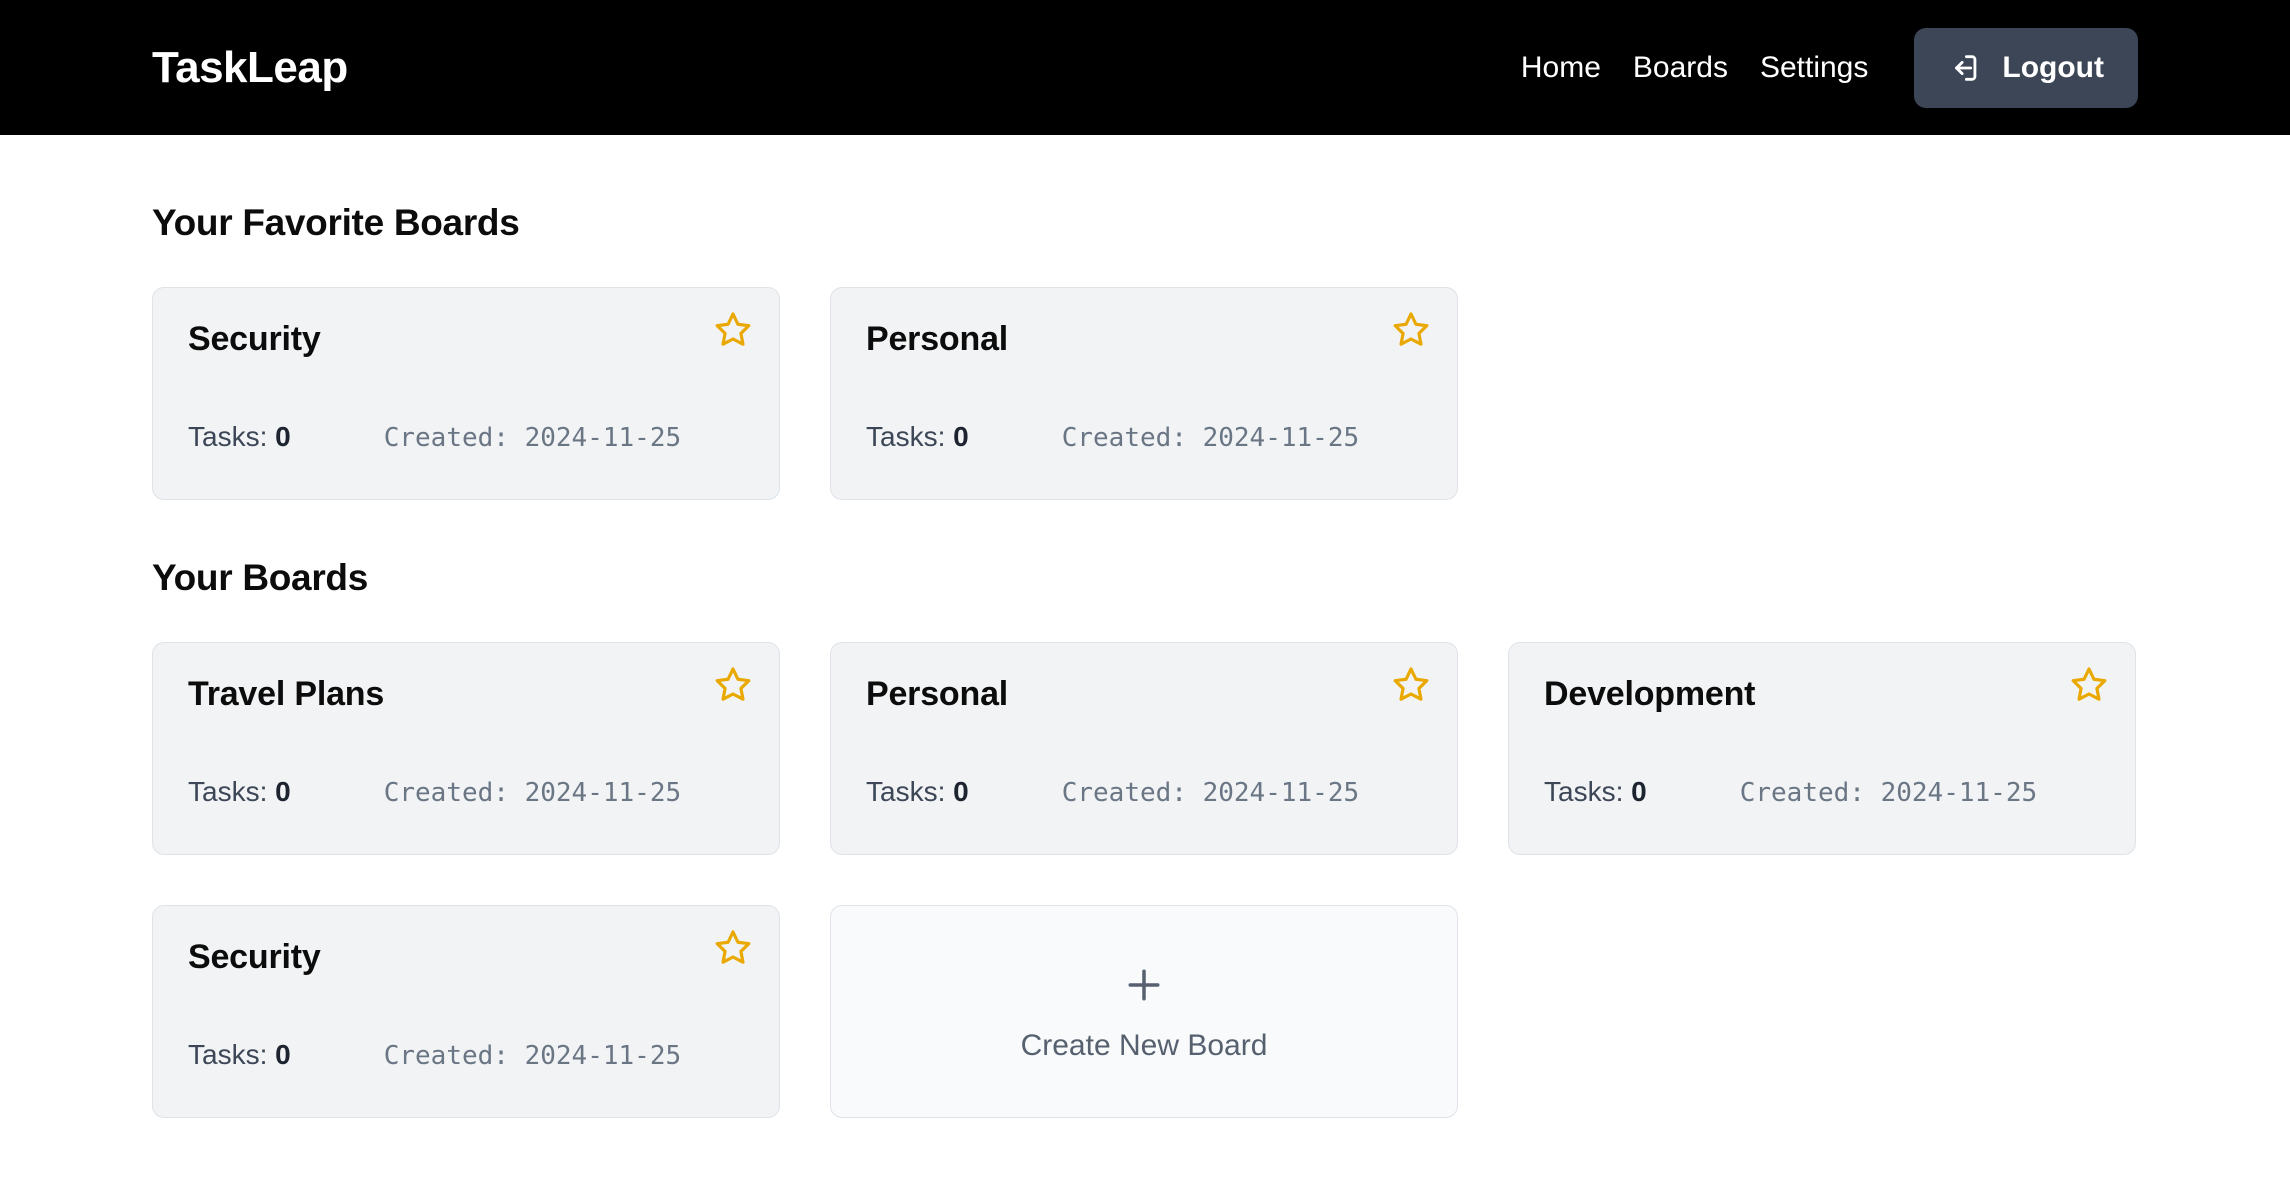 This screenshot has width=2290, height=1196. I want to click on top-navbar: TaskLeap Home Boards Settings Logout, so click(1145, 67).